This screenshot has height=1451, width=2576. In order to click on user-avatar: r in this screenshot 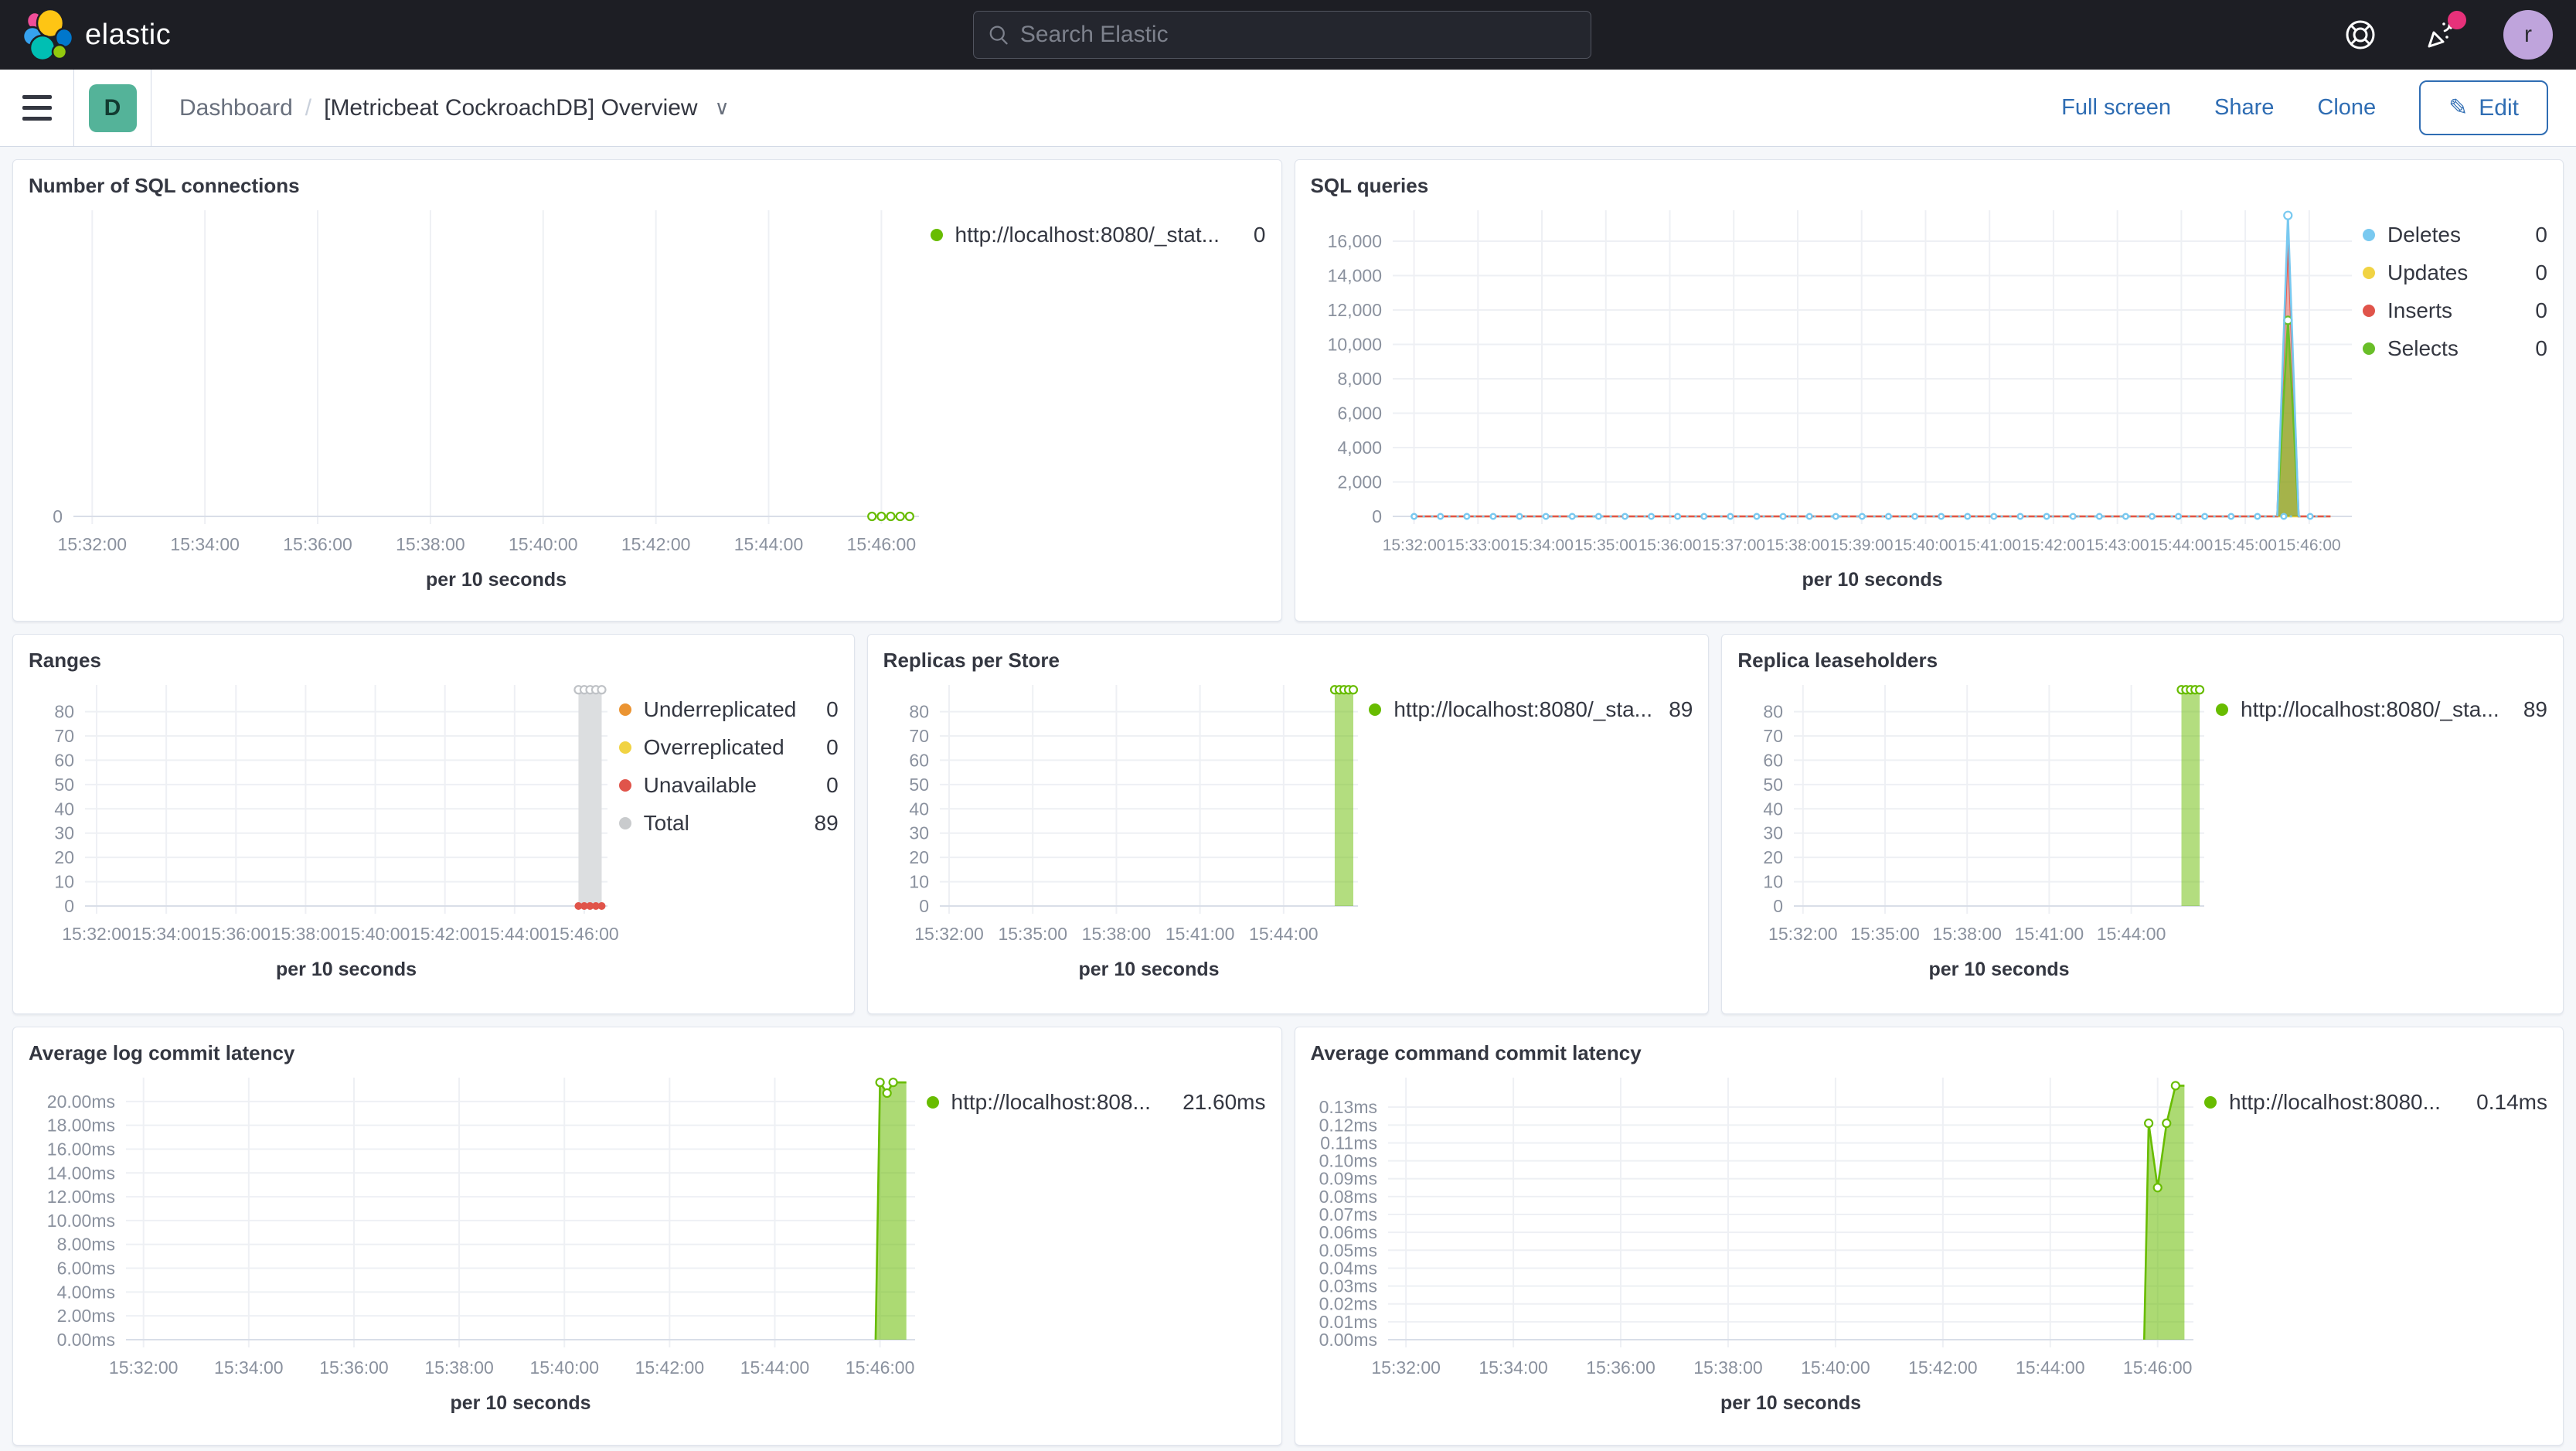, I will do `click(2528, 35)`.